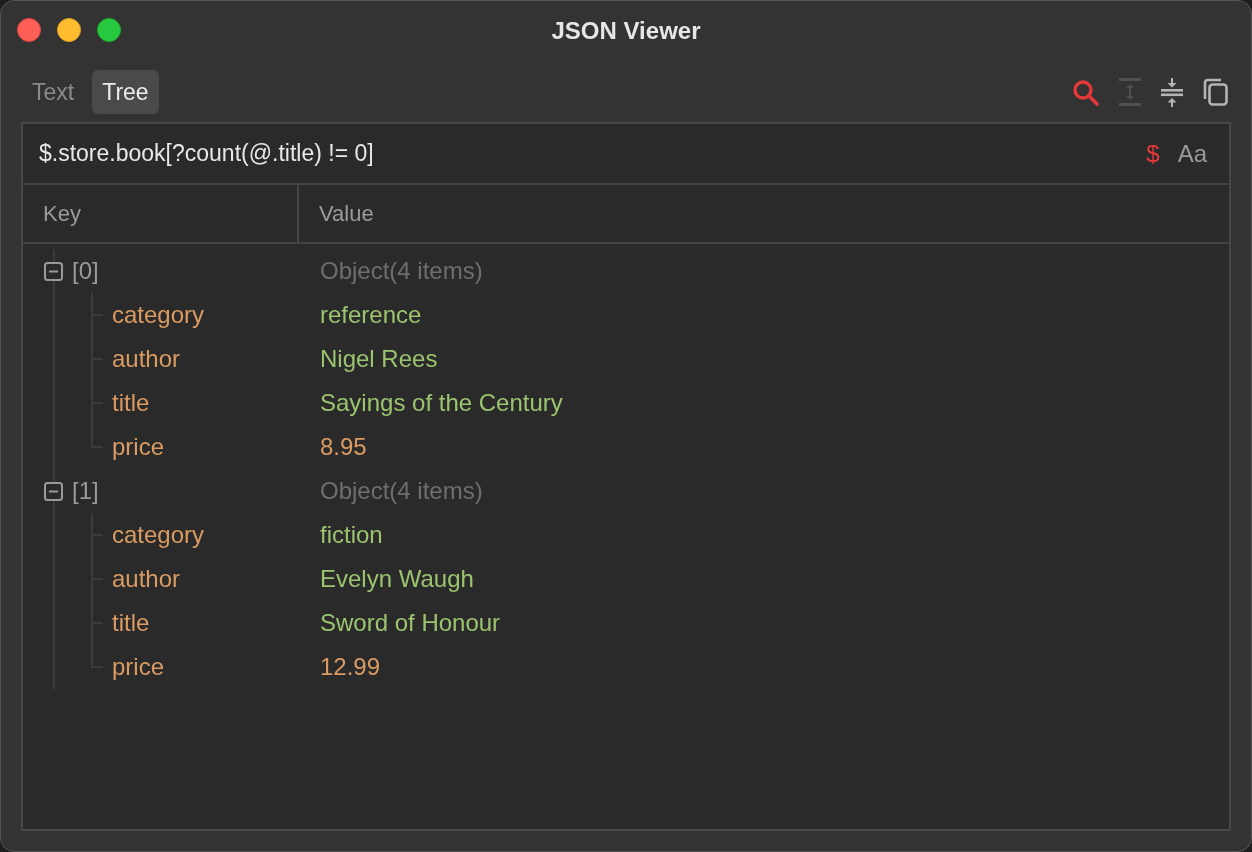 Image resolution: width=1252 pixels, height=852 pixels. Describe the element at coordinates (343, 447) in the screenshot. I see `node-value: 8.95` at that location.